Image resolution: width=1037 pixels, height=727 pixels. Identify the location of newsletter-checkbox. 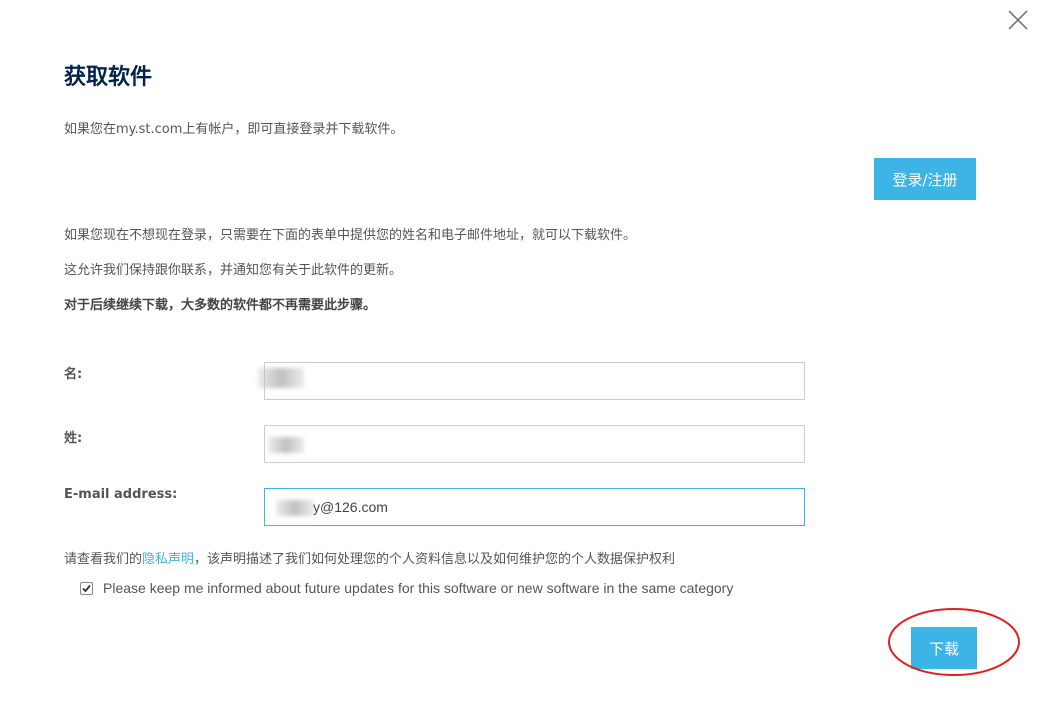
(86, 588).